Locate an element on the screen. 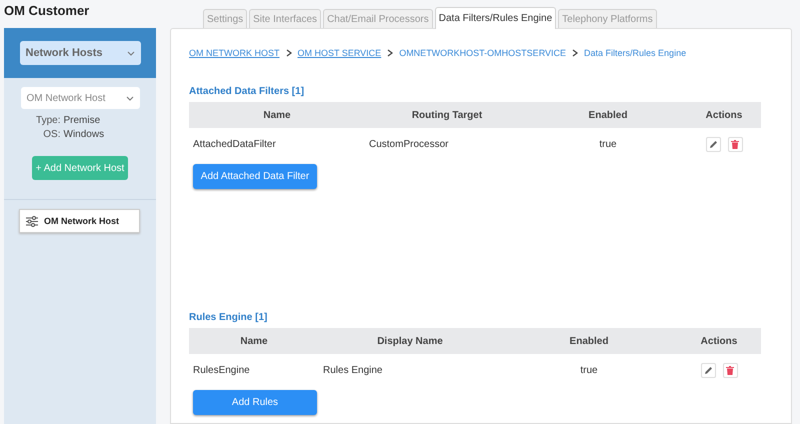 The height and width of the screenshot is (424, 800). breadcrumb-item: OMNETWORKHOST-OMHOSTSERVICE is located at coordinates (482, 53).